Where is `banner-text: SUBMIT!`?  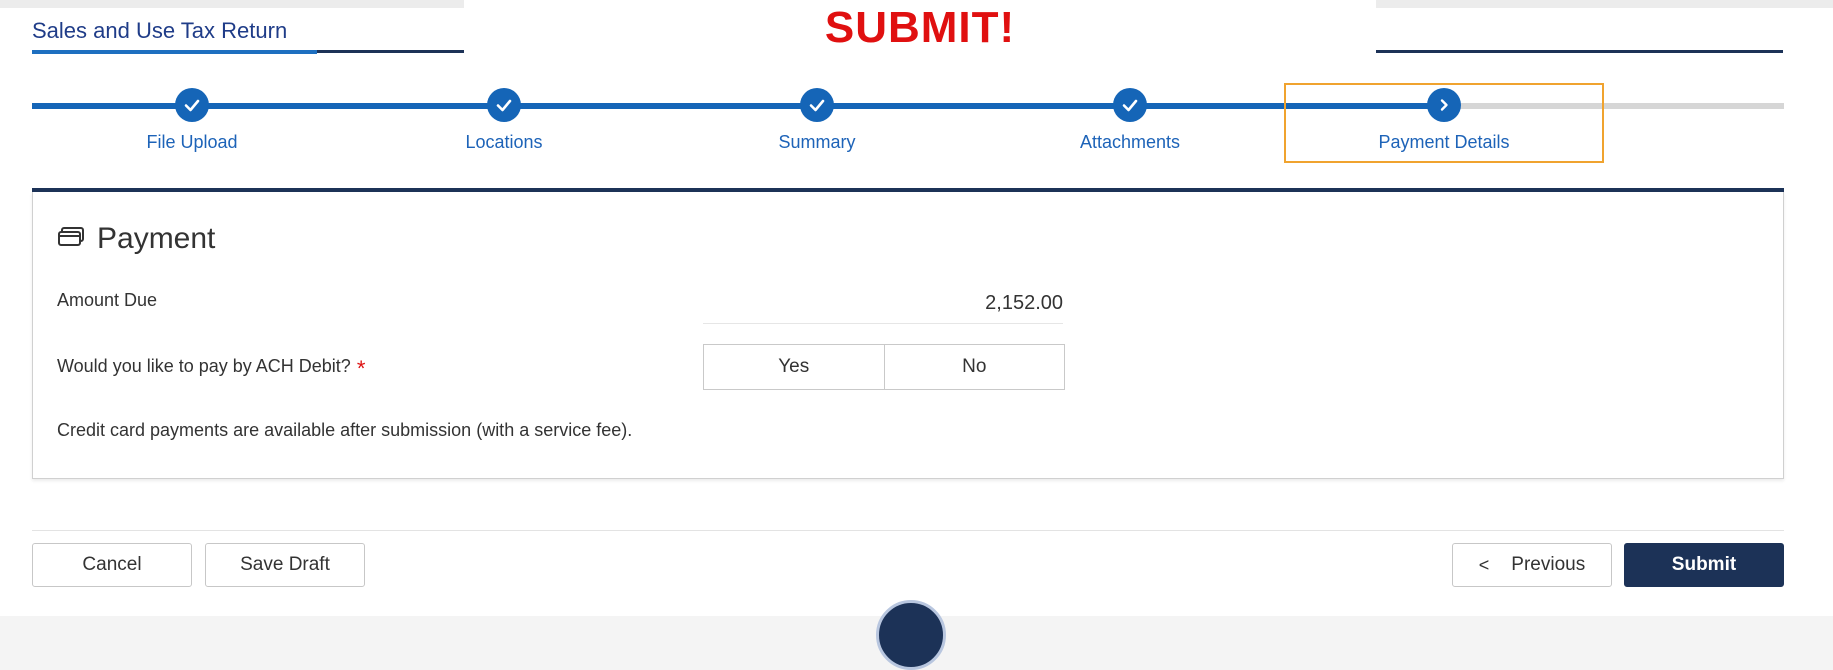
banner-text: SUBMIT! is located at coordinates (920, 27).